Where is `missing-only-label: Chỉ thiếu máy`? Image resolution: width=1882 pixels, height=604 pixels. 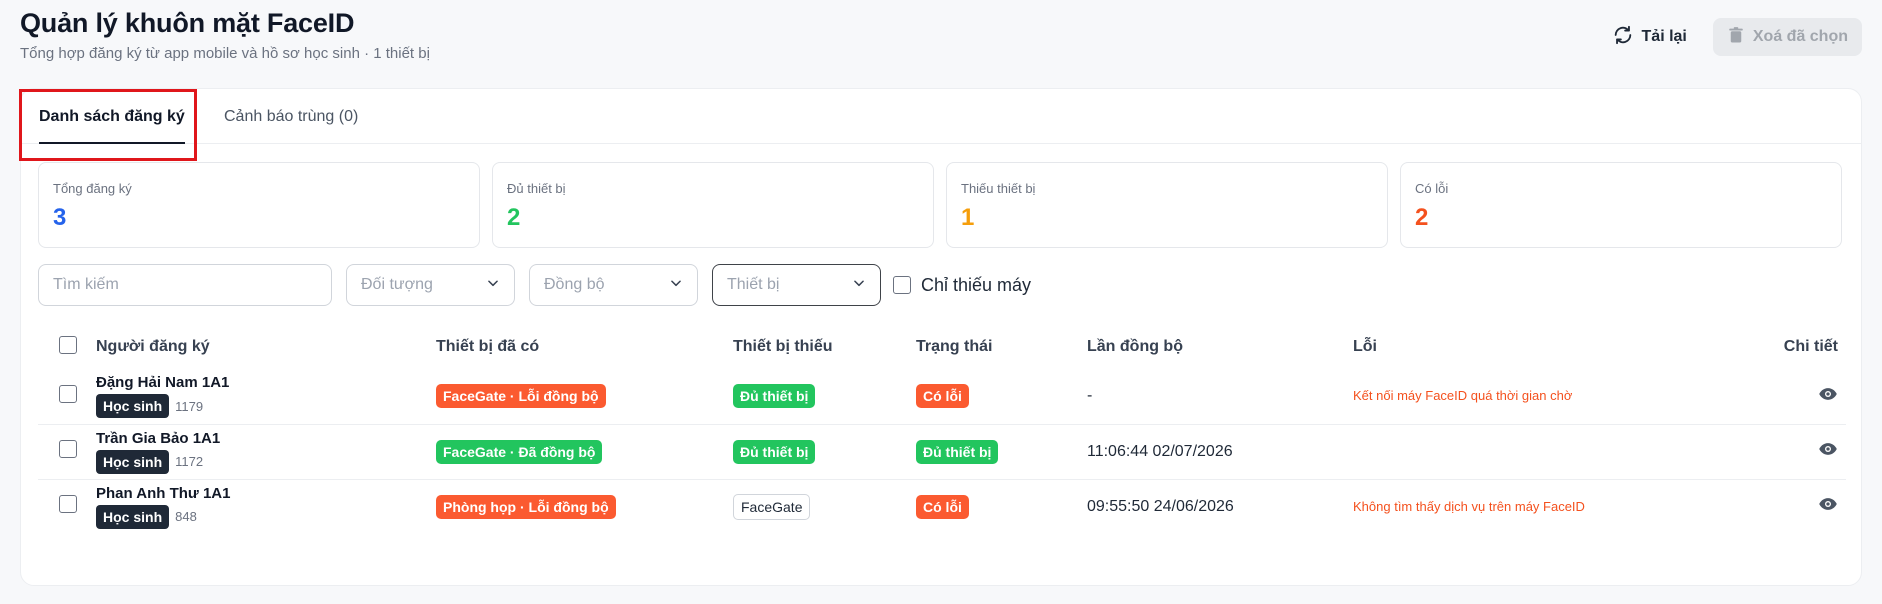 missing-only-label: Chỉ thiếu máy is located at coordinates (976, 284).